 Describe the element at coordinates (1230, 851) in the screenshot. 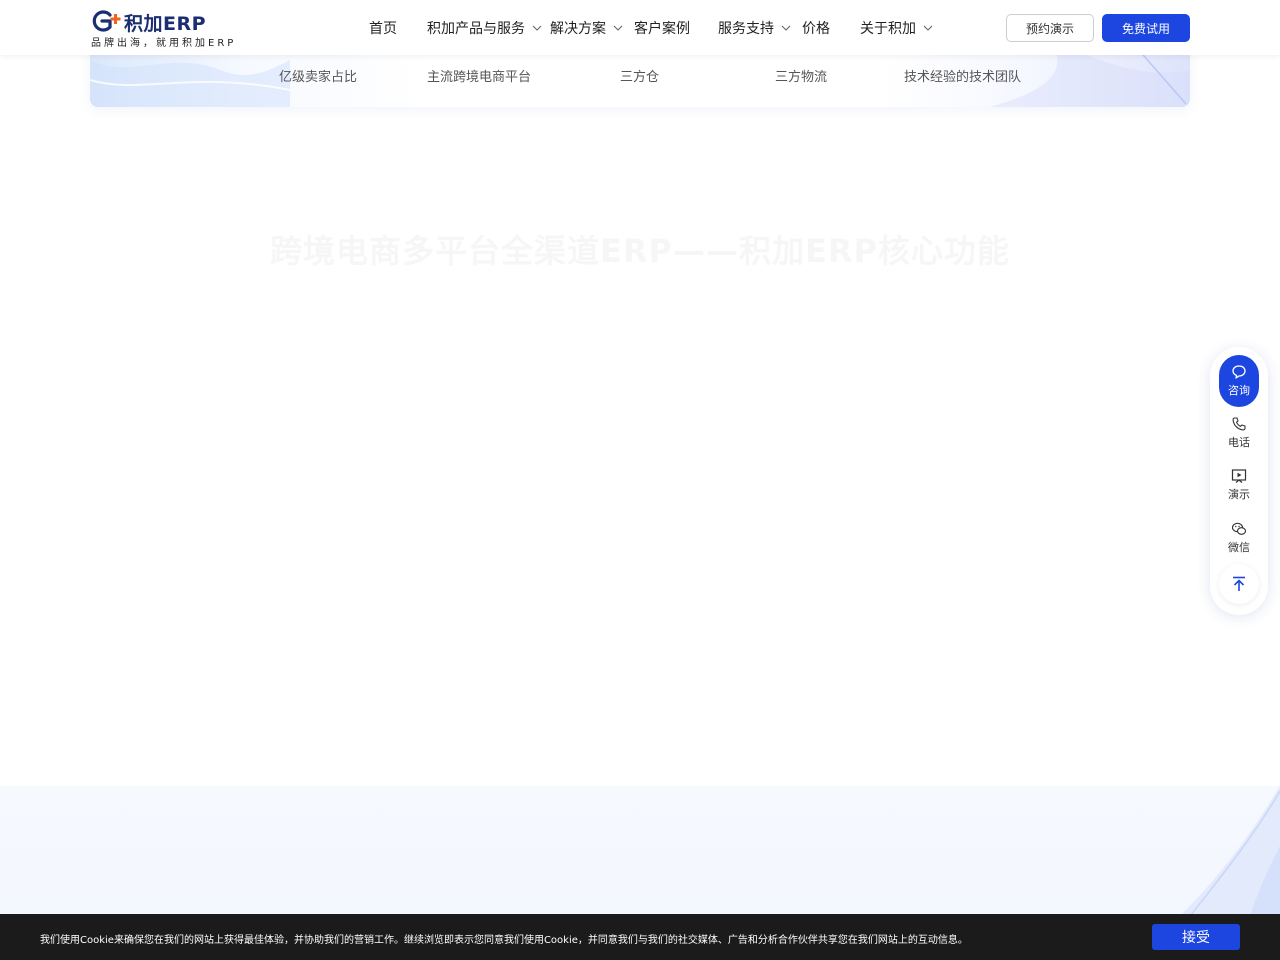

I see `wave-decoration` at that location.